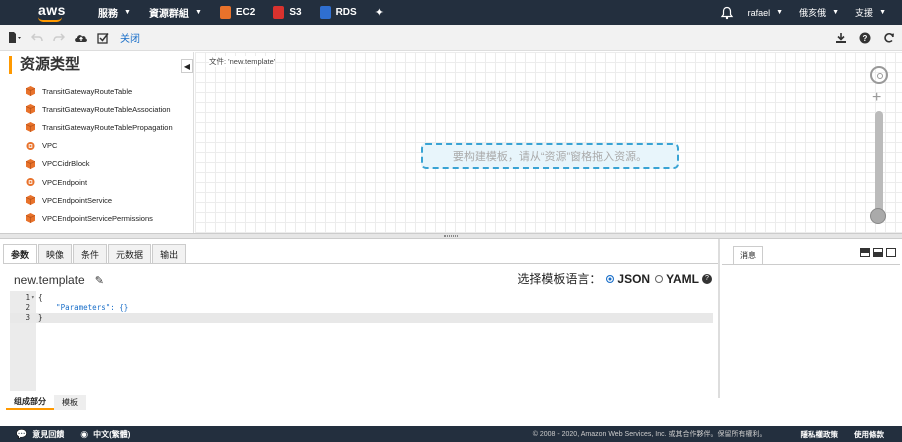  I want to click on resource-item: TransitGatewayRouteTableAssociation, so click(99, 109).